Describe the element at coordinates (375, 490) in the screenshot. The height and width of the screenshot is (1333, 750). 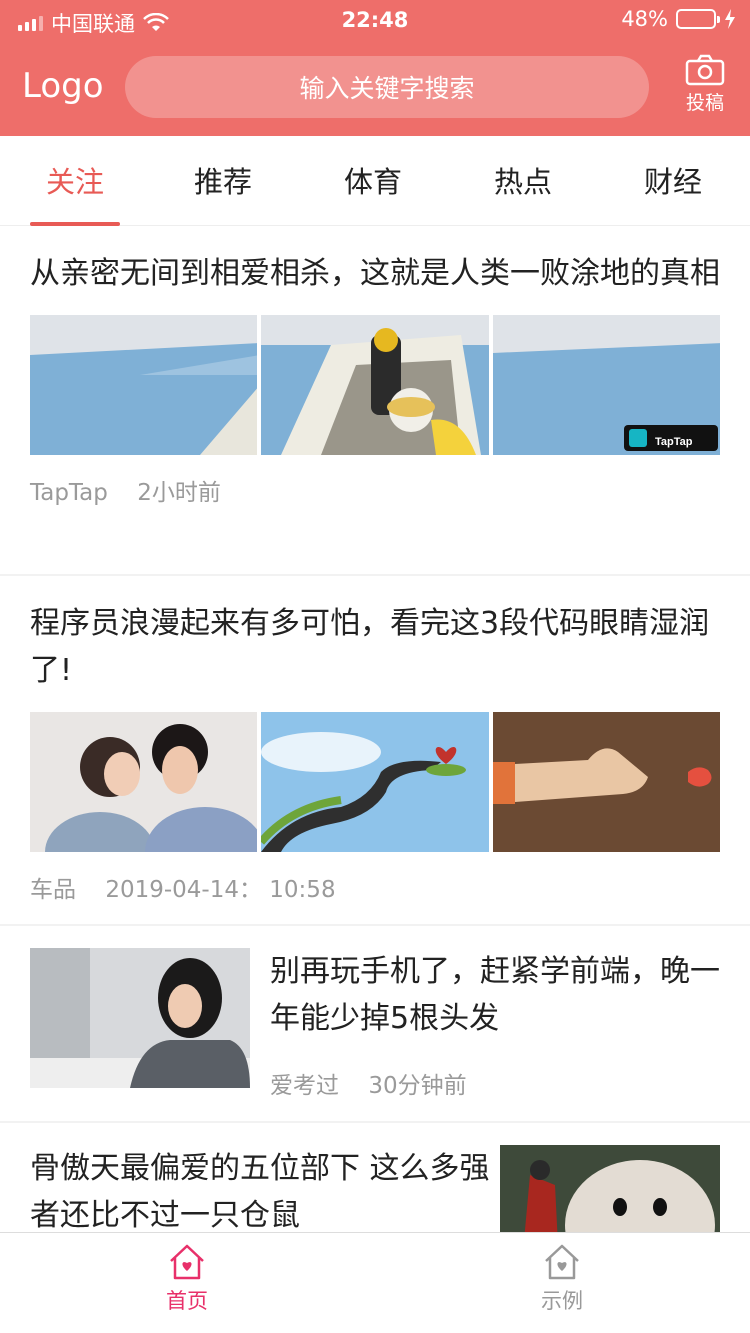
I see `article-meta: TapTap 2小时前` at that location.